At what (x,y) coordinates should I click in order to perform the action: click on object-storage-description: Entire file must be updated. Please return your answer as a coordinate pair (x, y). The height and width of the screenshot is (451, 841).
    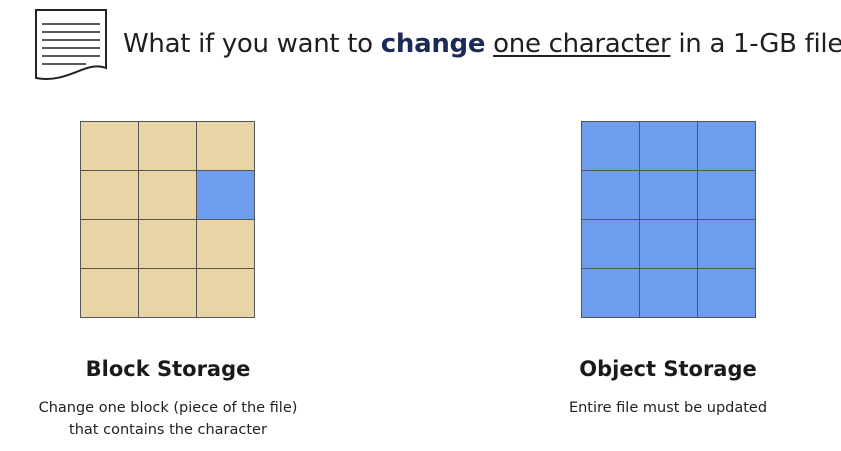
    Looking at the image, I should click on (668, 408).